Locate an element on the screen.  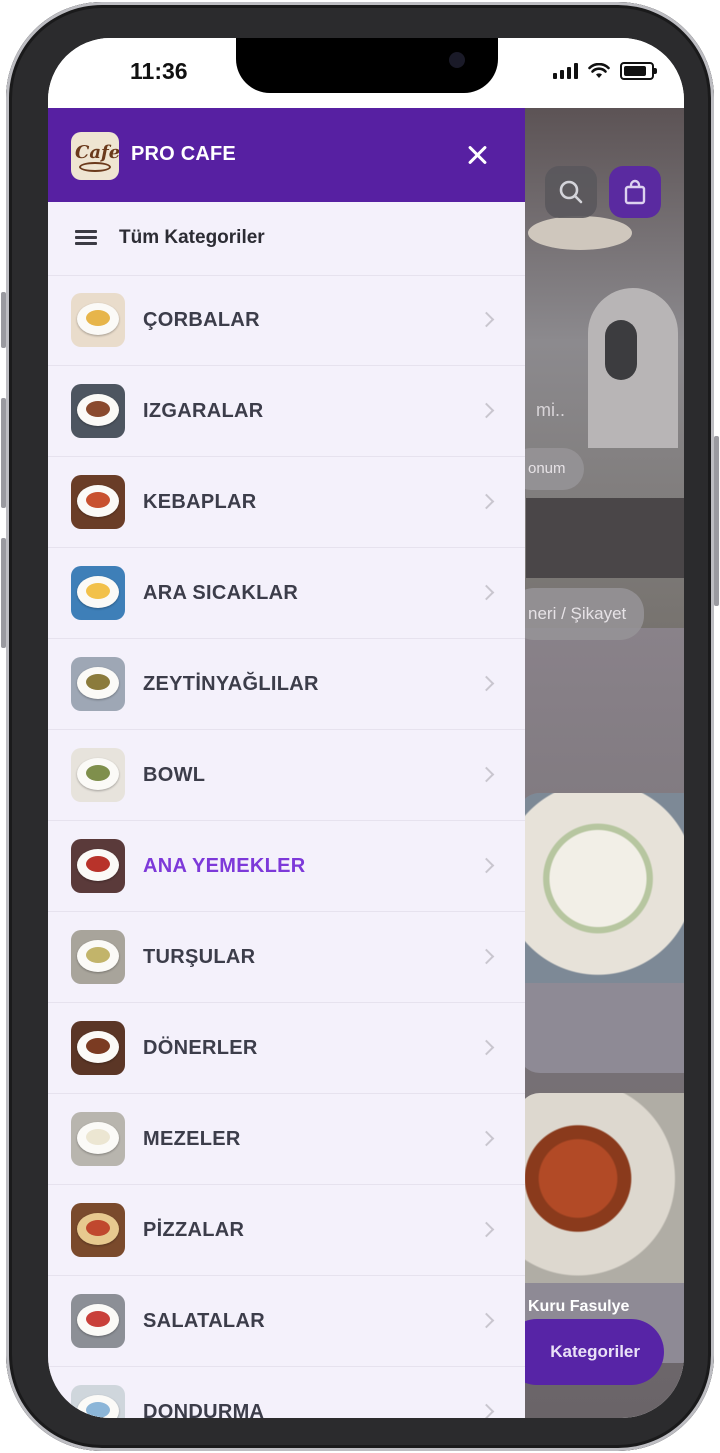
sofa-shape is located at coordinates (605, 538).